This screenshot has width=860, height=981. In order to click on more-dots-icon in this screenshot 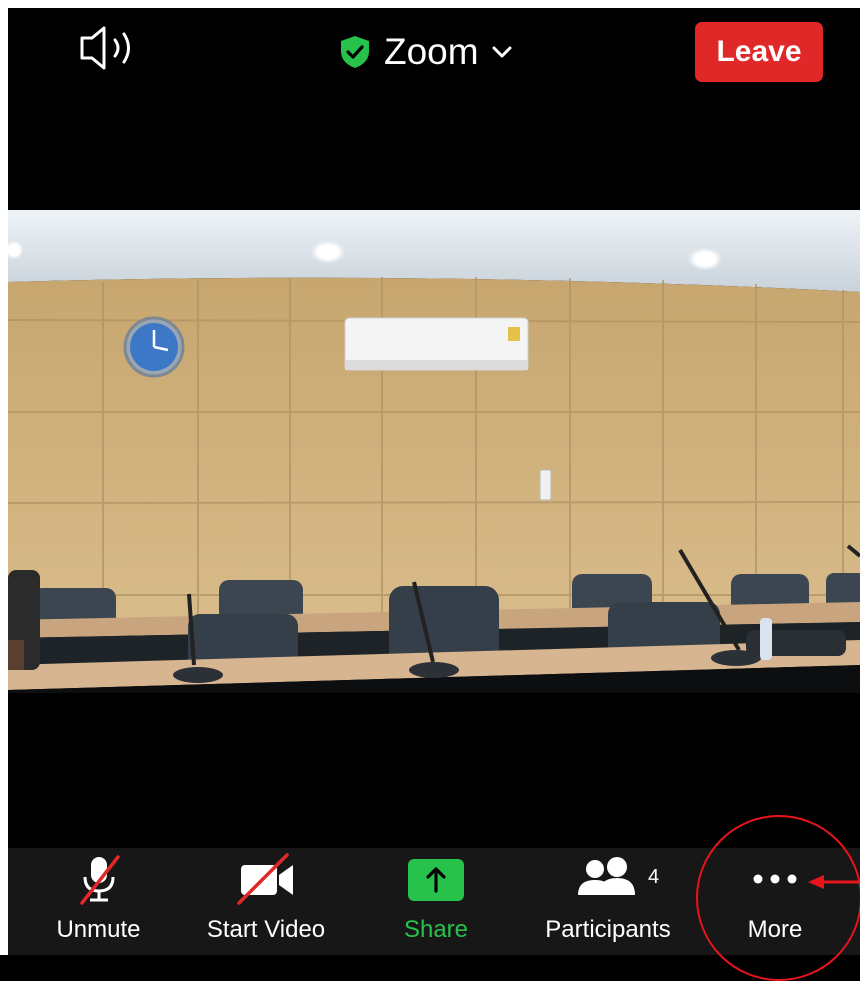, I will do `click(775, 879)`.